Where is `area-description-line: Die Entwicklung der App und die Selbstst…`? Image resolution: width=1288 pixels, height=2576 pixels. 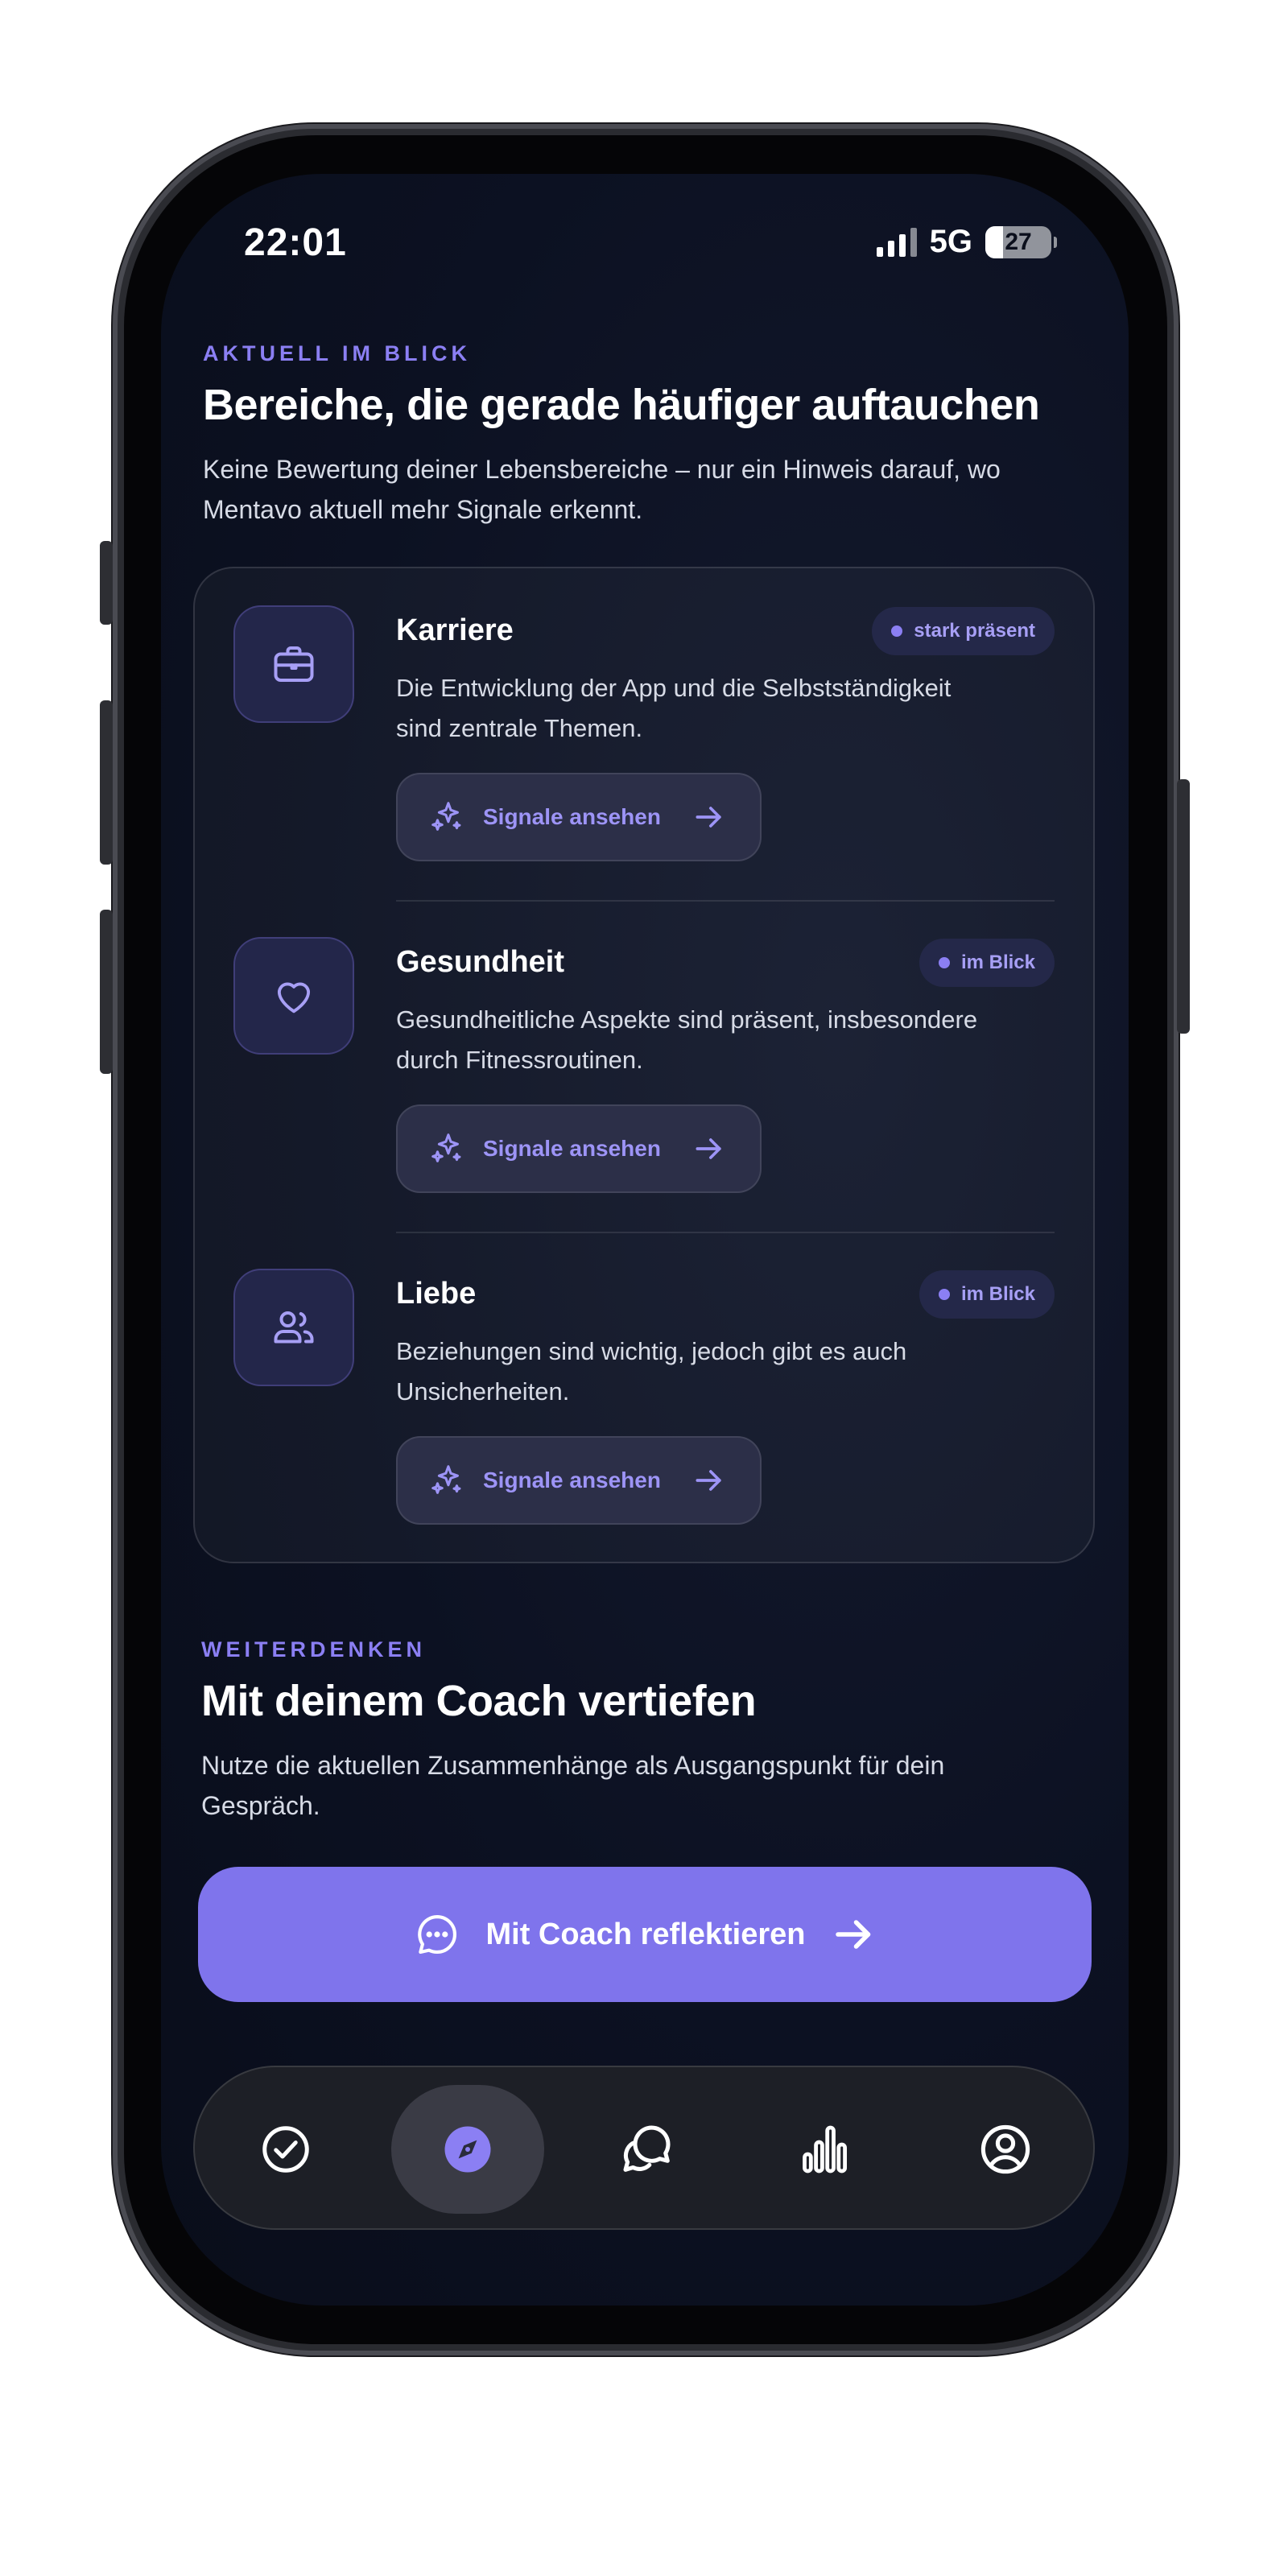 area-description-line: Die Entwicklung der App und die Selbstst… is located at coordinates (674, 688).